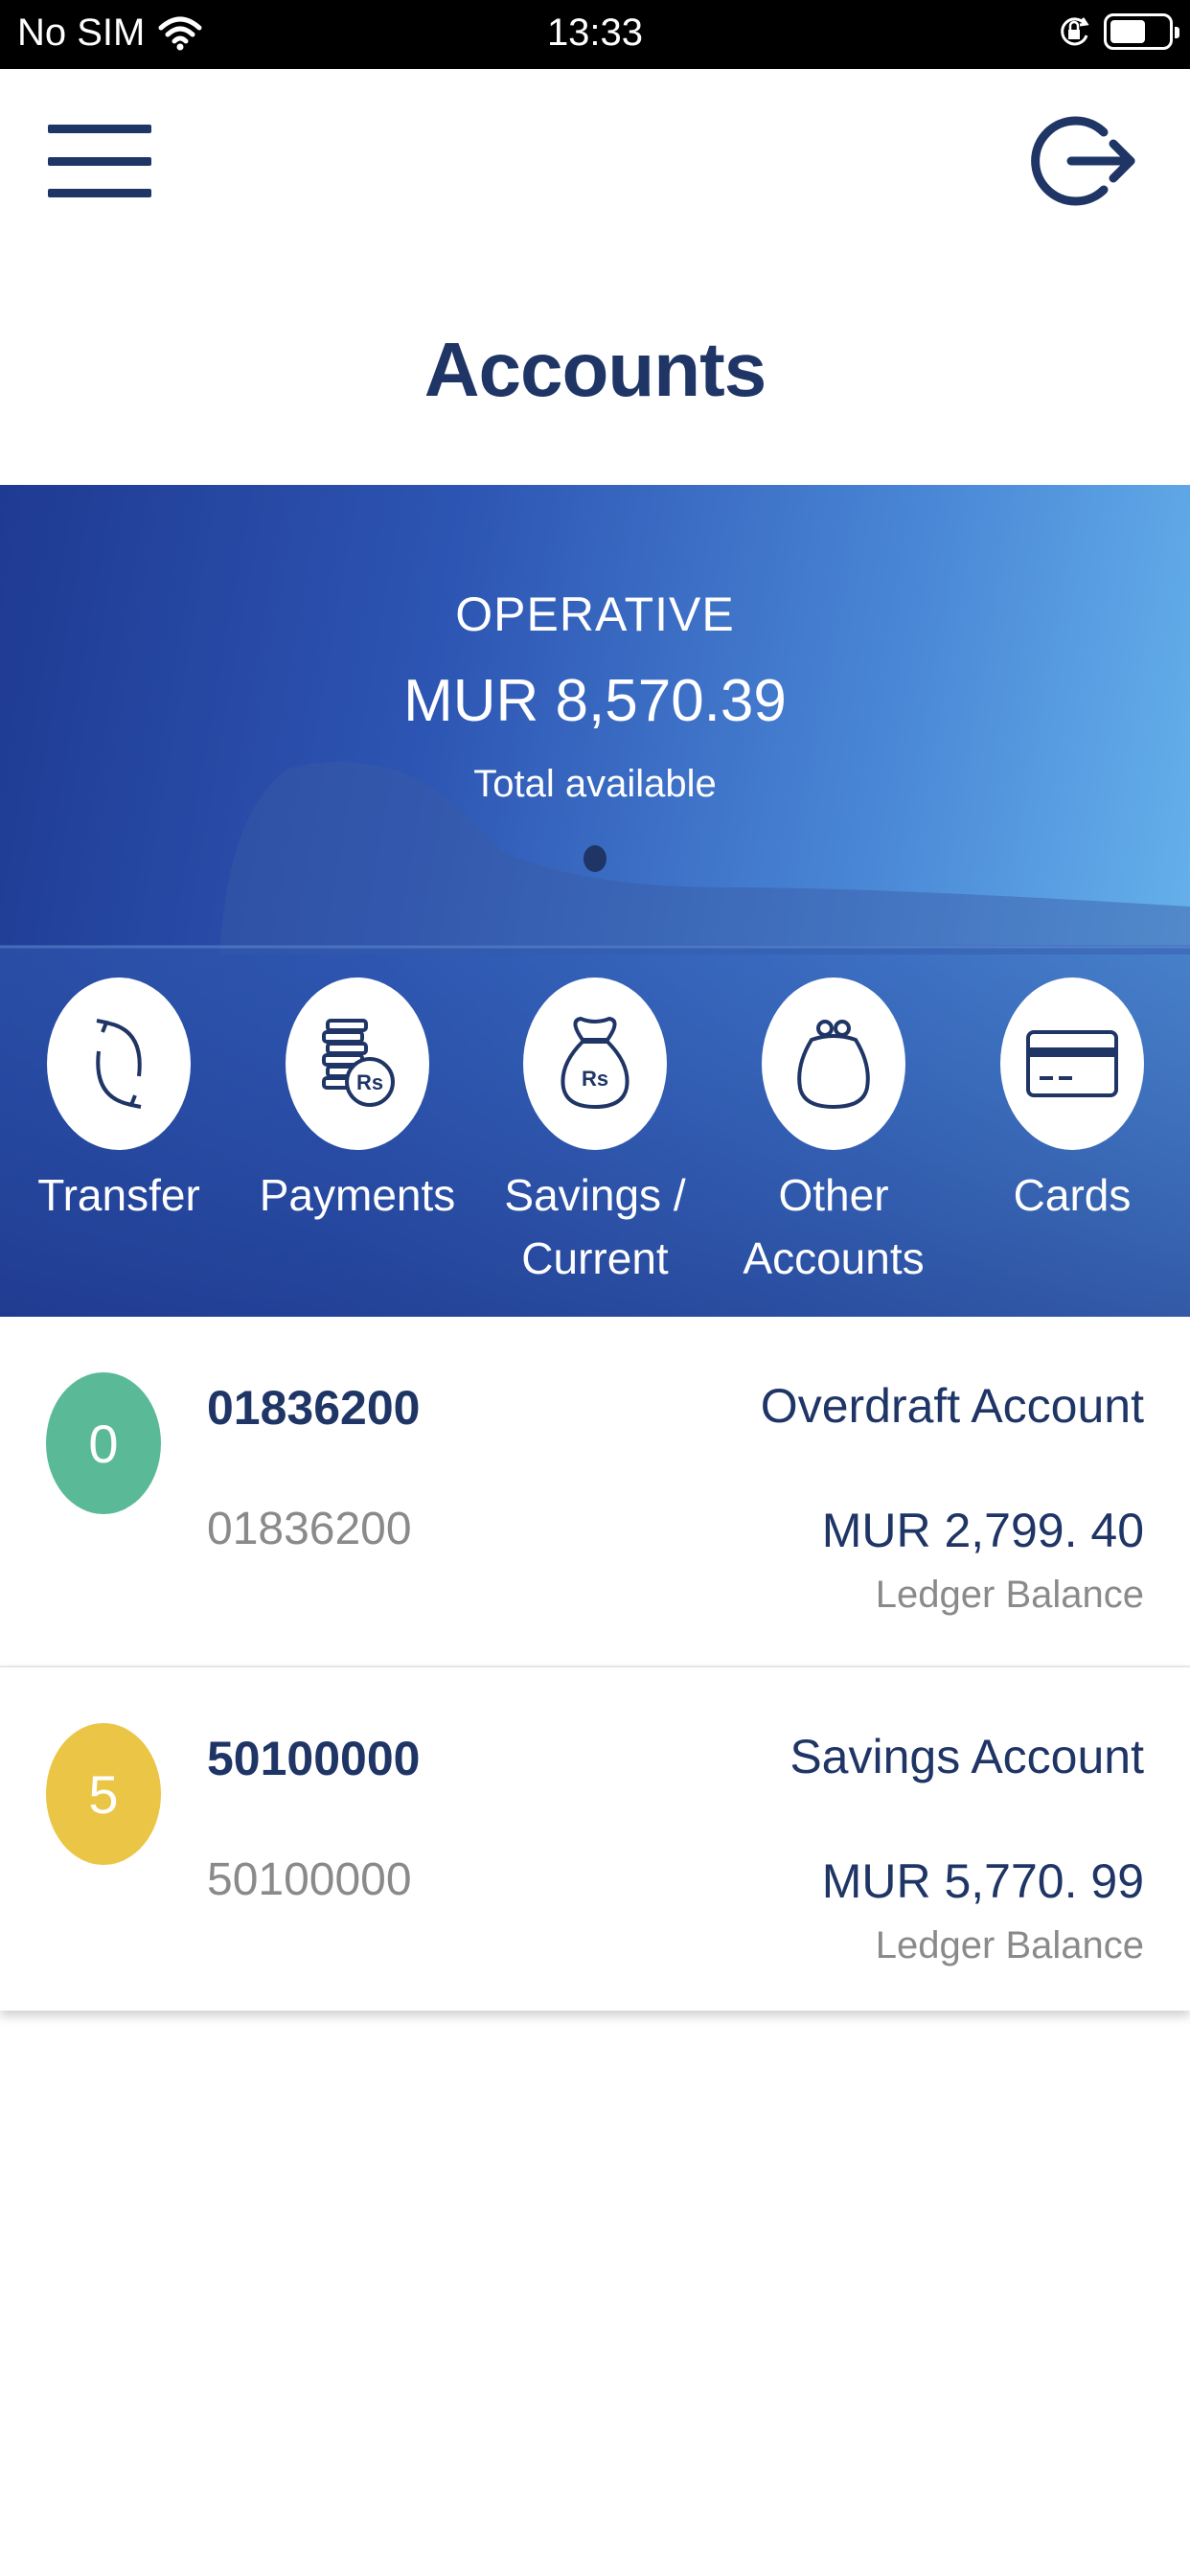 The width and height of the screenshot is (1190, 2576). I want to click on account-type: Overdraft Account, so click(952, 1406).